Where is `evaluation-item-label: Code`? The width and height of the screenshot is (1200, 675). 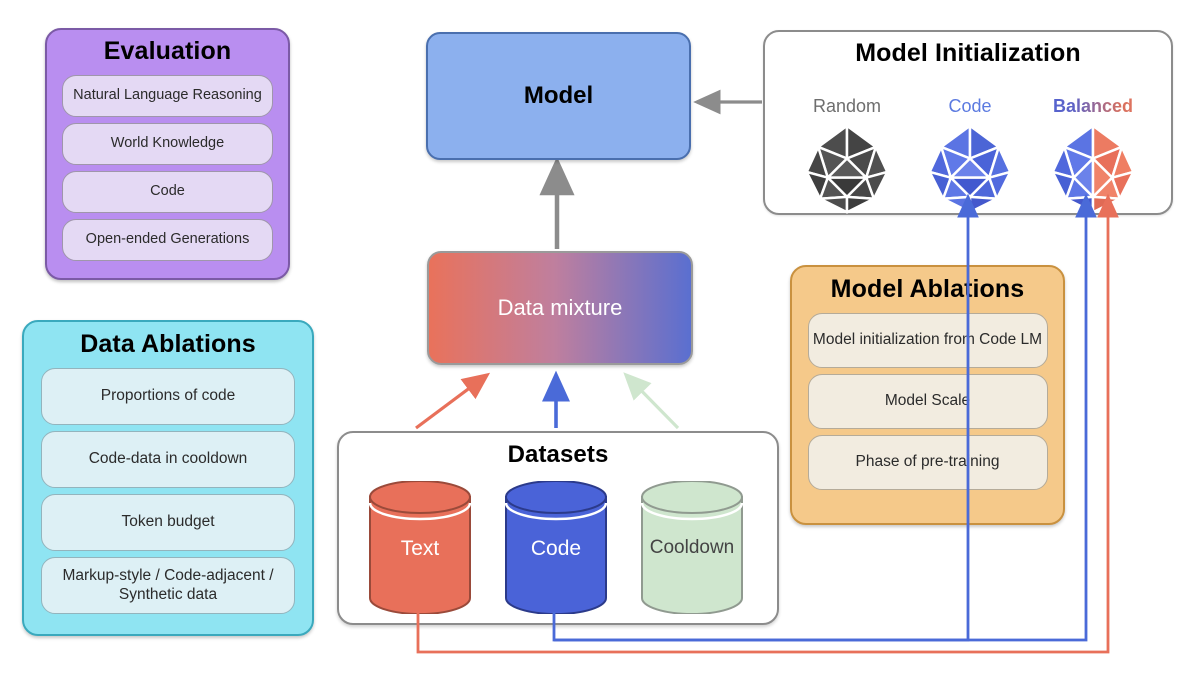
evaluation-item-label: Code is located at coordinates (167, 191).